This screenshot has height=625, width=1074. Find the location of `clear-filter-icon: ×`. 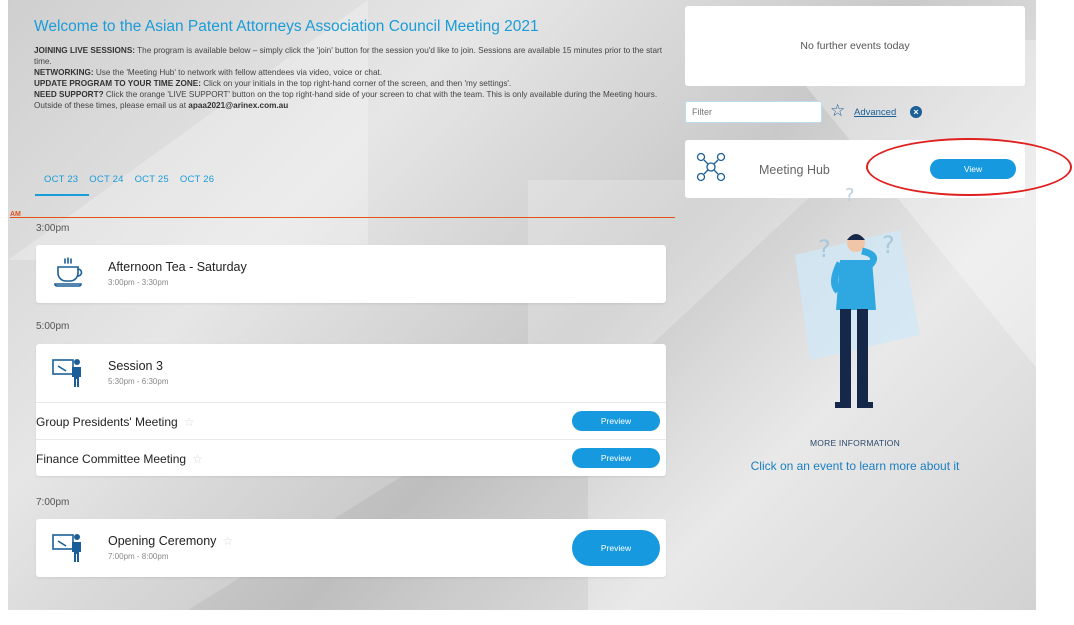

clear-filter-icon: × is located at coordinates (916, 112).